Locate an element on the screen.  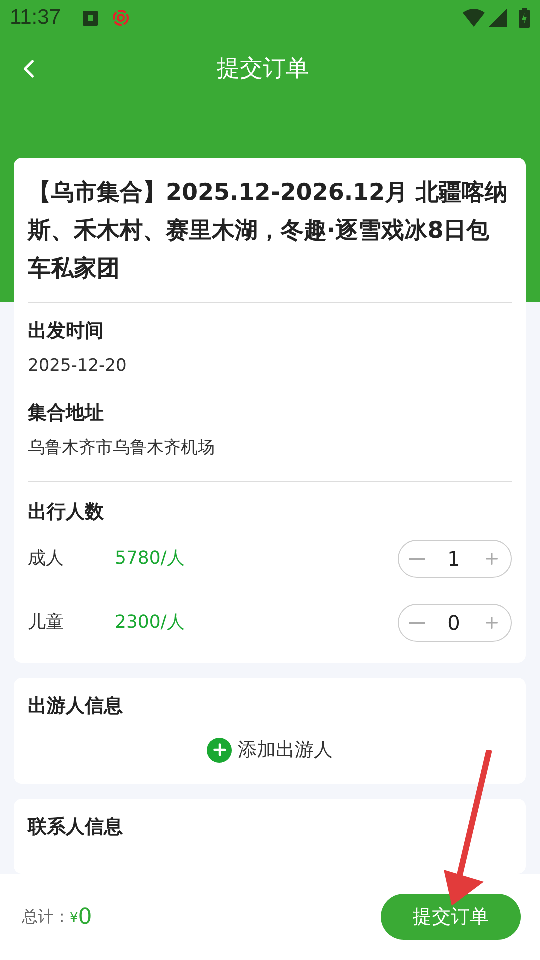
product-title: 【乌市集合】2025.12-2026.12月 北疆喀纳斯、禾木村、赛里木湖，冬趣·逐雪戏冰8日包车私家团 is located at coordinates (269, 231).